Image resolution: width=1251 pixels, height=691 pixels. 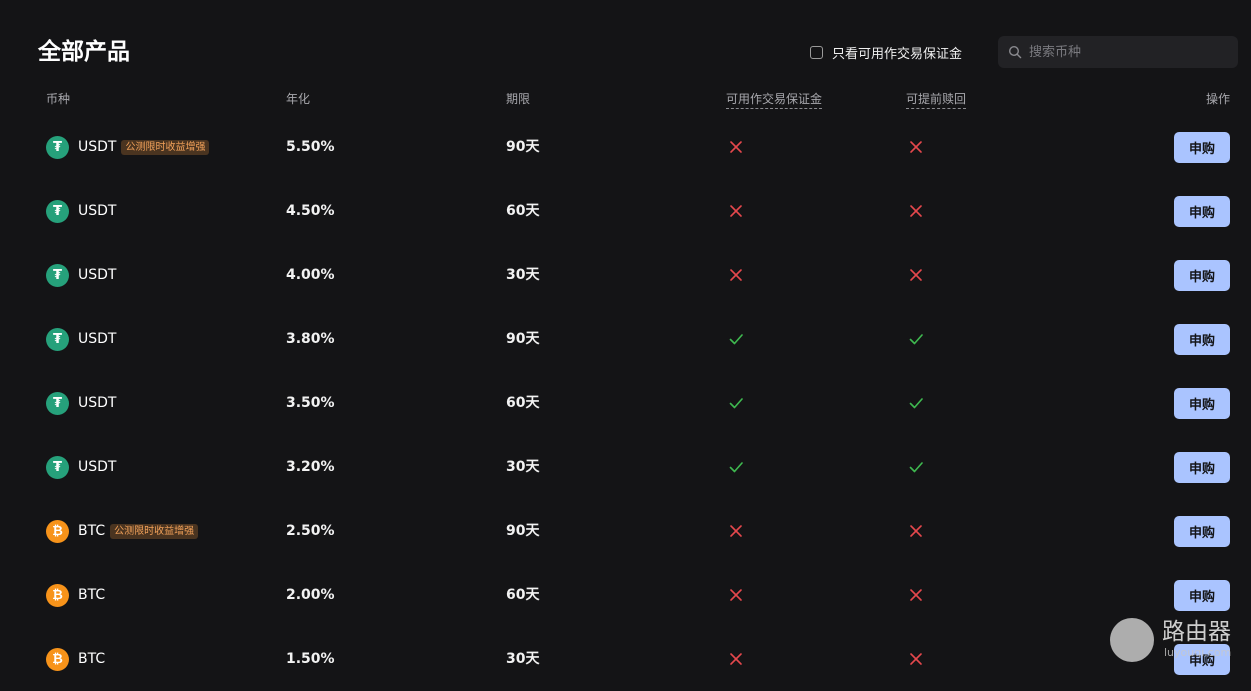 I want to click on annual-rate: 2.00%, so click(x=310, y=595).